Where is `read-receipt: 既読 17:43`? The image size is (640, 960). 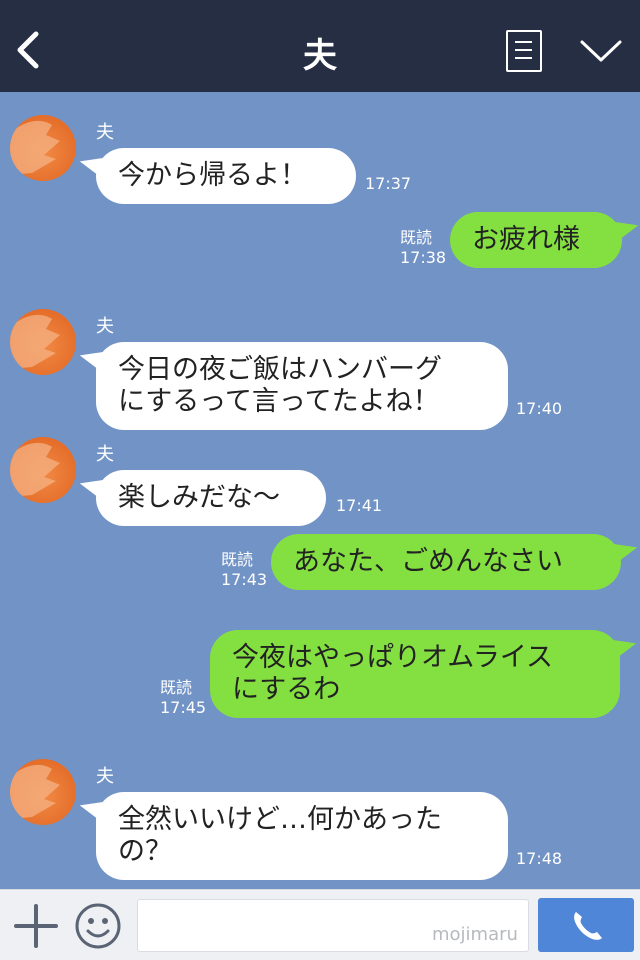 read-receipt: 既読 17:43 is located at coordinates (244, 570).